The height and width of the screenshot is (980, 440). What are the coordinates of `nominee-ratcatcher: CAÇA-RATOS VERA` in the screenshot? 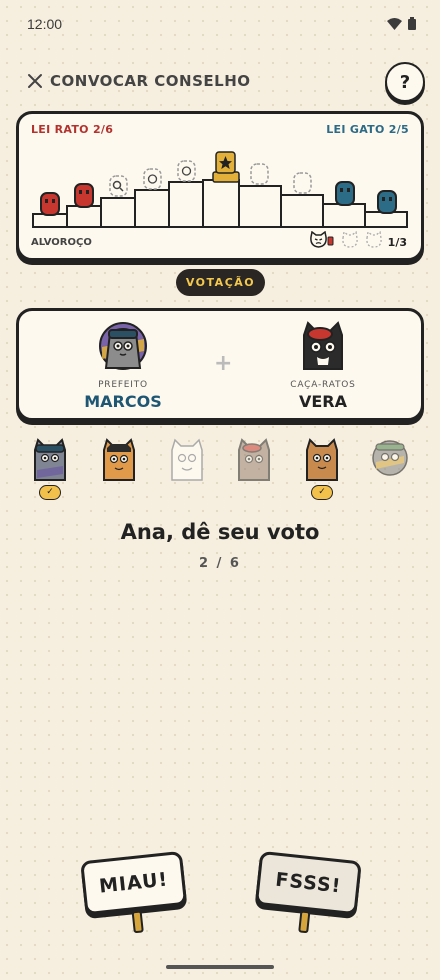 It's located at (323, 366).